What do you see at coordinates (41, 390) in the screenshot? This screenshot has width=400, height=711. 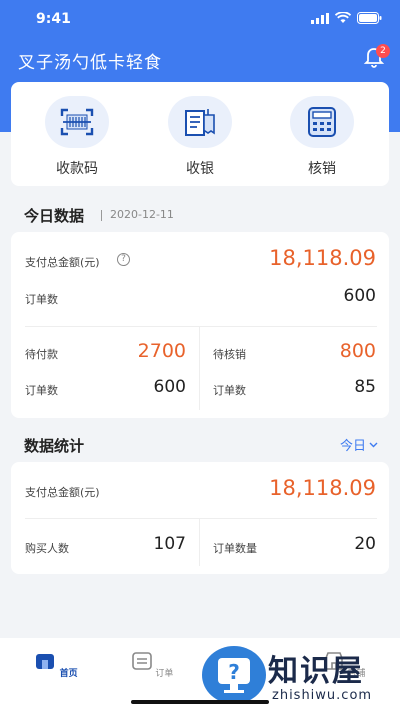 I see `pending-payment-orders-label: 订单数` at bounding box center [41, 390].